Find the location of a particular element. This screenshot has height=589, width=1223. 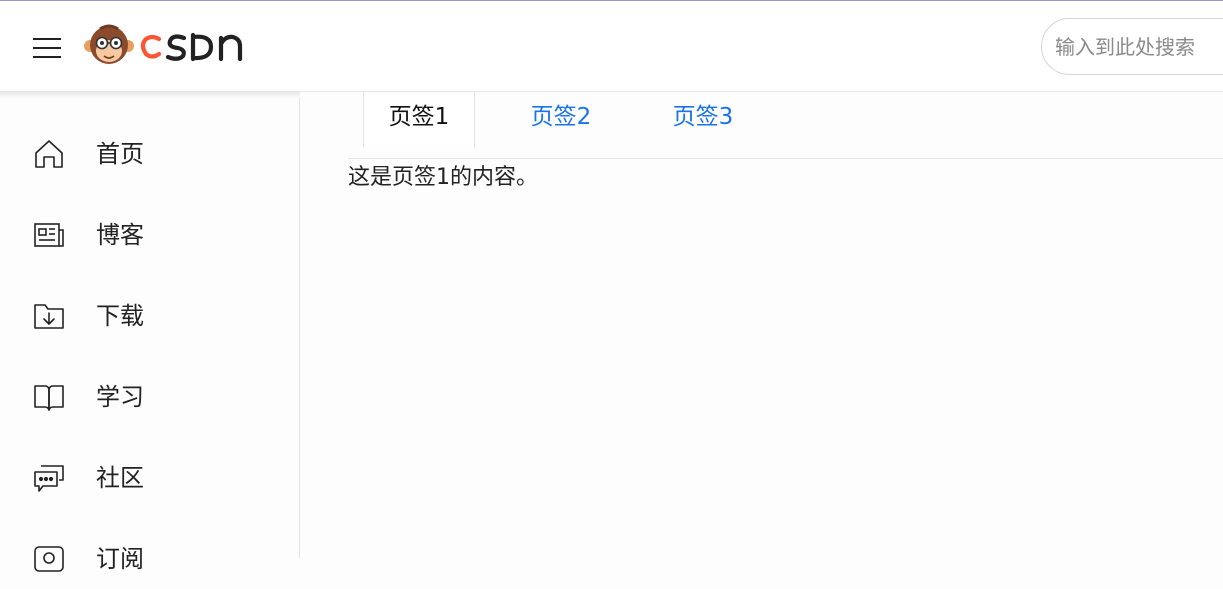

csdn-logo is located at coordinates (165, 46).